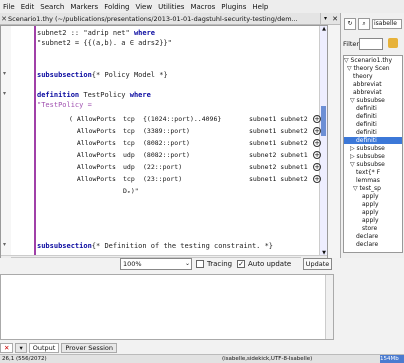 Image resolution: width=404 pixels, height=363 pixels. Describe the element at coordinates (132, 264) in the screenshot. I see `zoom-value: 100%` at that location.